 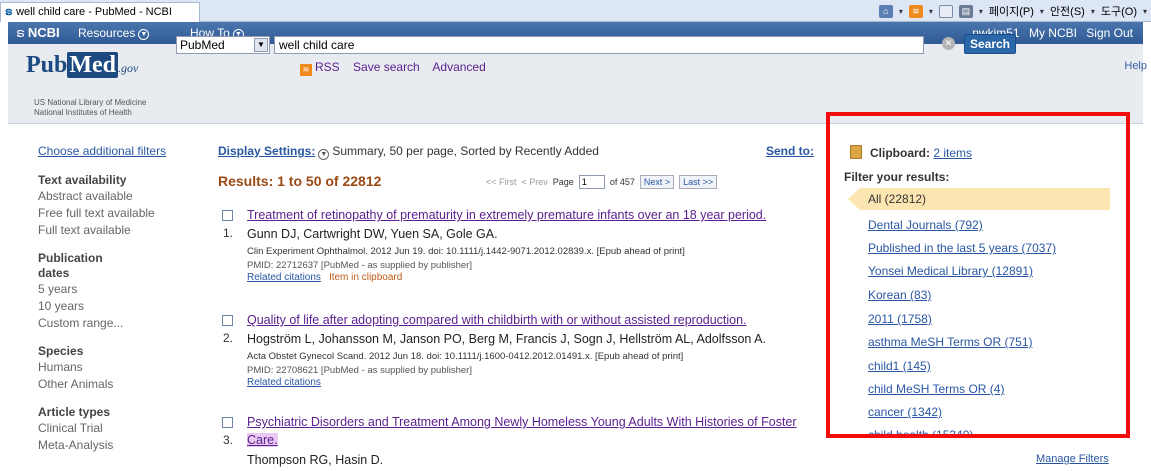 What do you see at coordinates (1135, 66) in the screenshot?
I see `help-link: Help` at bounding box center [1135, 66].